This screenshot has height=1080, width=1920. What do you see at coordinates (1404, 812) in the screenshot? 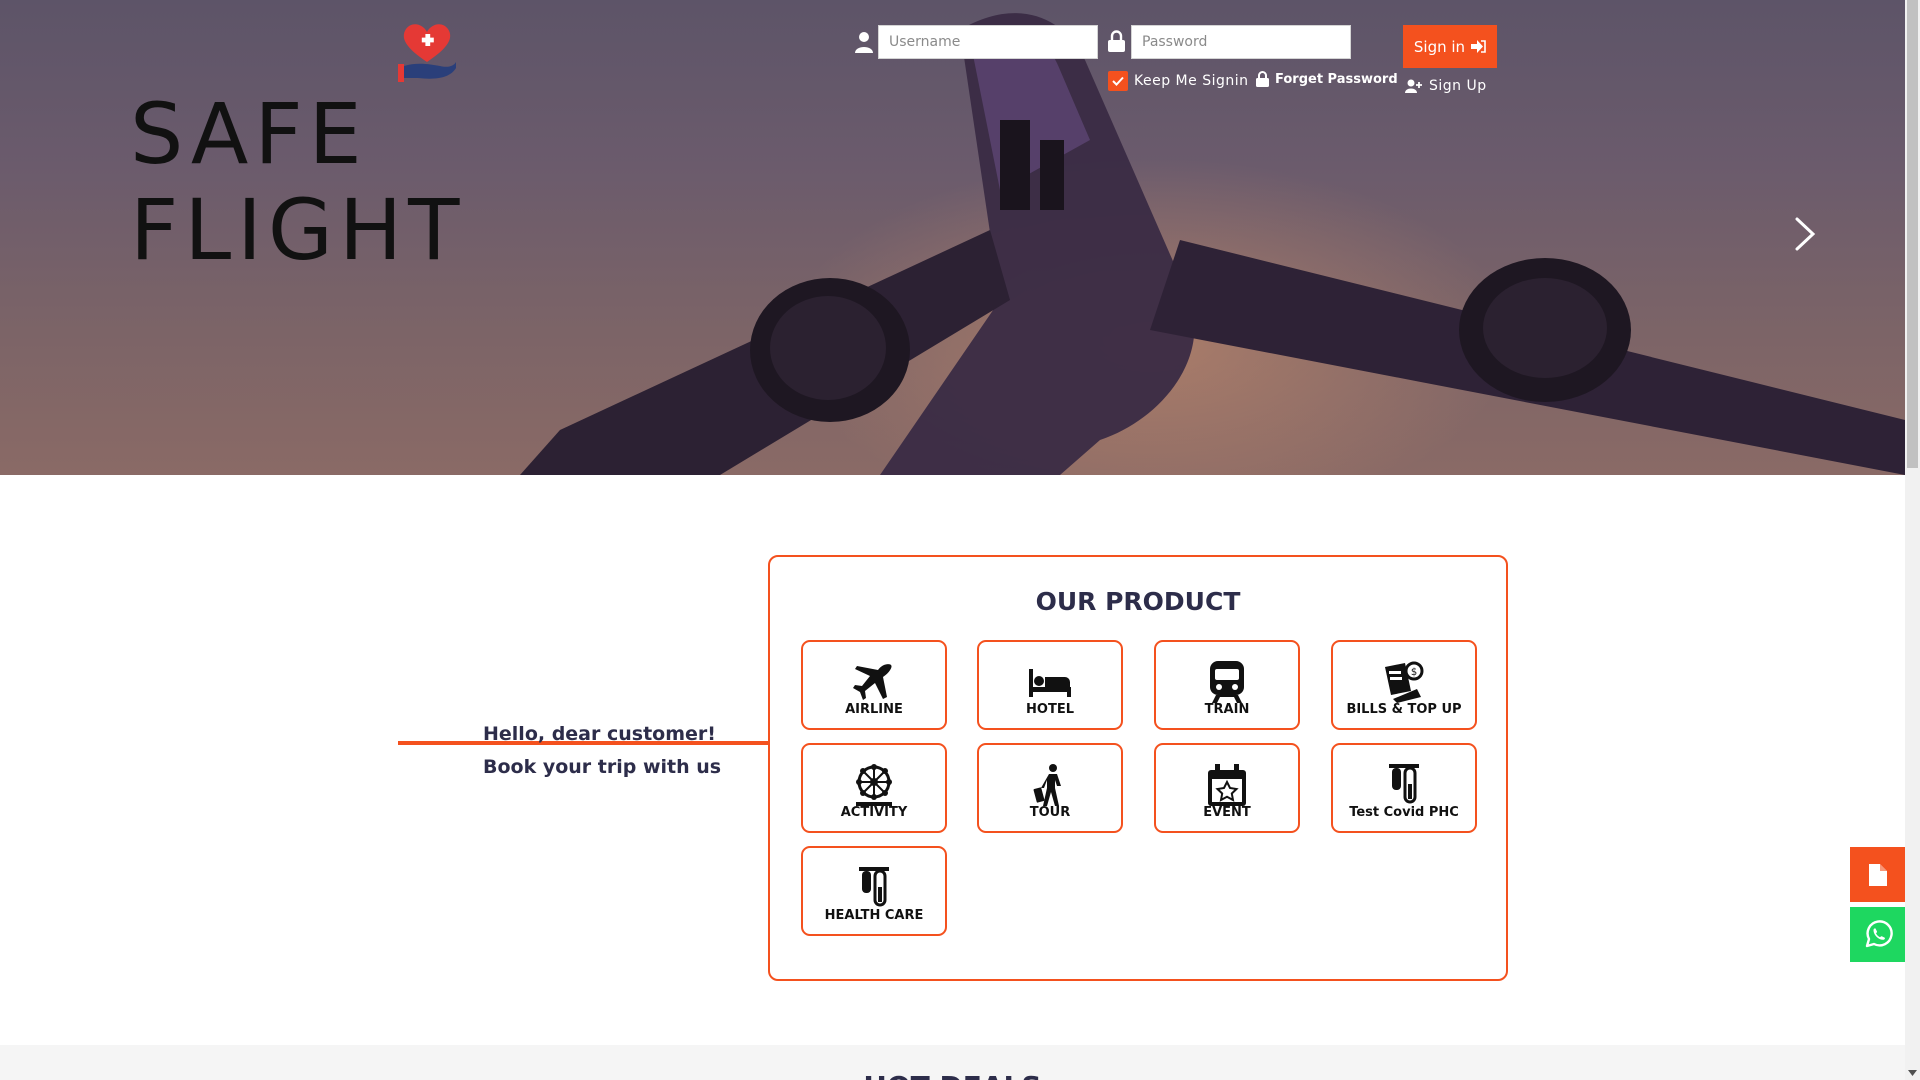
I see `product-label: Test Covid PHC` at bounding box center [1404, 812].